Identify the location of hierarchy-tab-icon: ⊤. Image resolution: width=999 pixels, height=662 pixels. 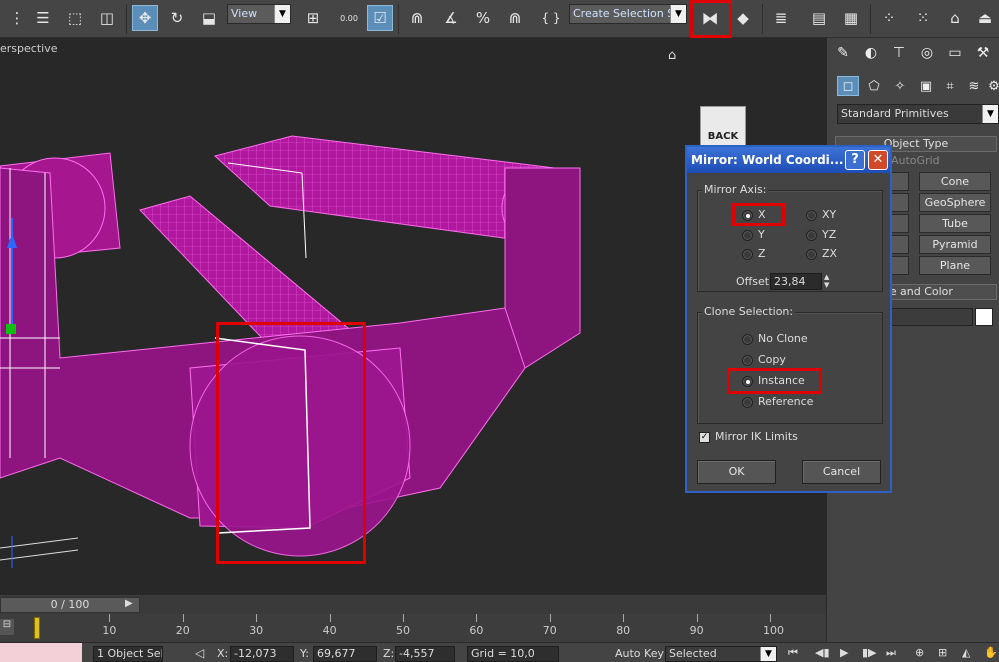
(899, 53).